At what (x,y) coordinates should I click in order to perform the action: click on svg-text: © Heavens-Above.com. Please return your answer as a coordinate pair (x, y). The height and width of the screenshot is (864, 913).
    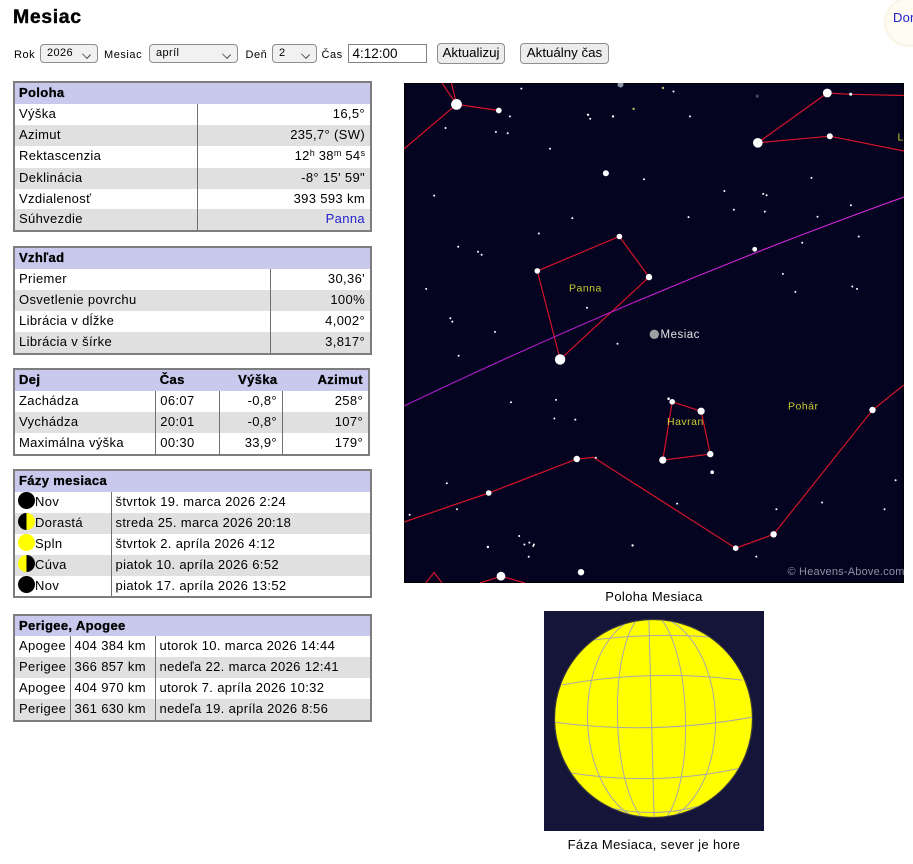
    Looking at the image, I should click on (846, 572).